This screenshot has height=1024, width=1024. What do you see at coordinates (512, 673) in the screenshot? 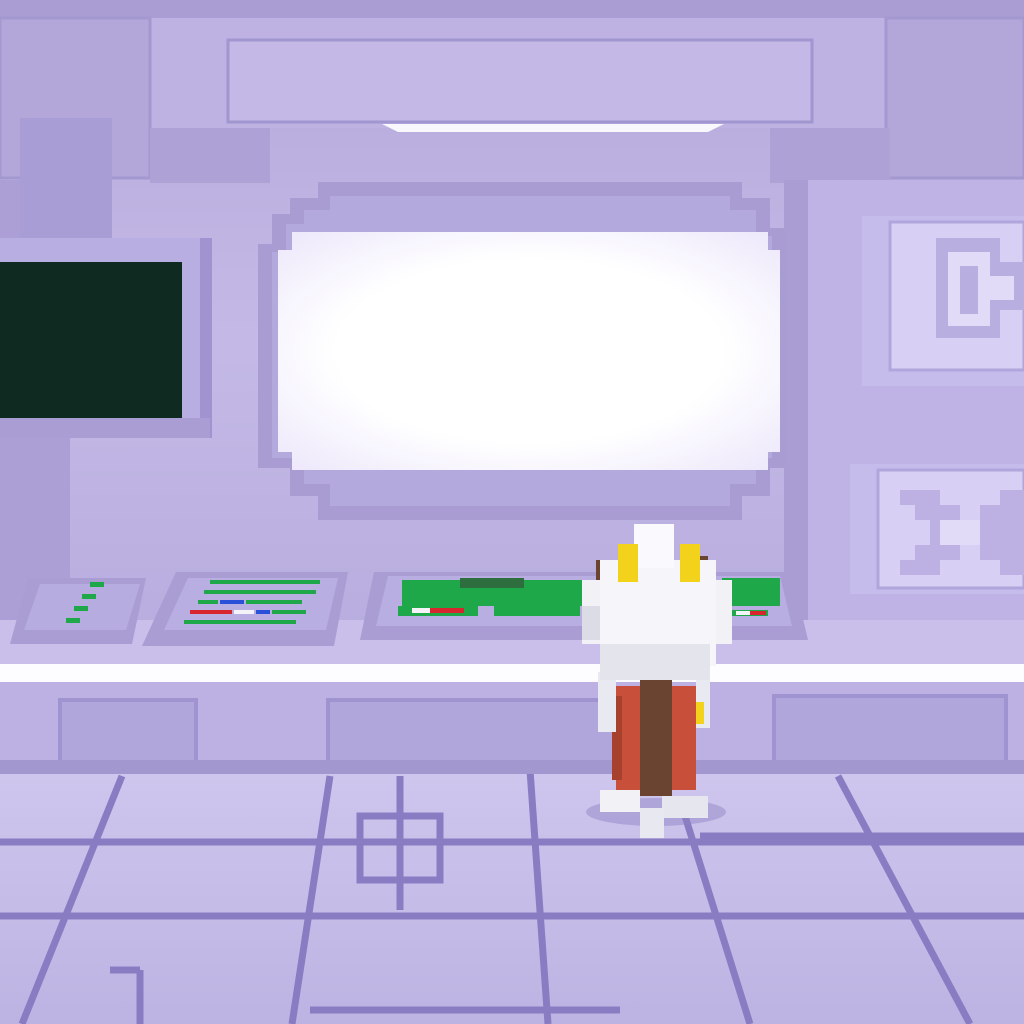
I see `desk-glow-strip` at bounding box center [512, 673].